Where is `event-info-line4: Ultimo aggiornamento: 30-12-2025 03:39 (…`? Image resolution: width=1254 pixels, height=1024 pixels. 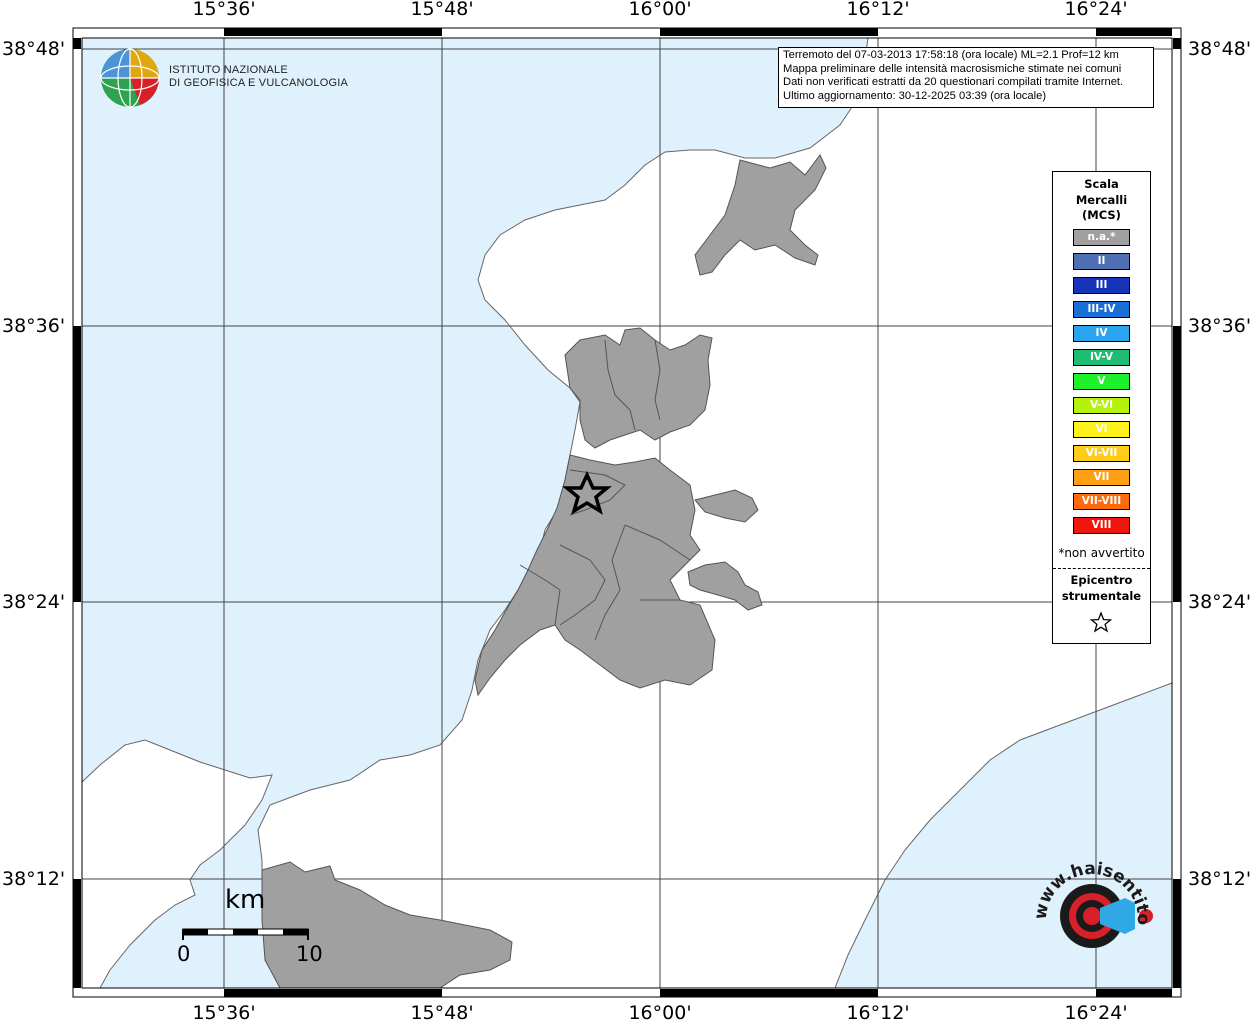 event-info-line4: Ultimo aggiornamento: 30-12-2025 03:39 (… is located at coordinates (915, 95).